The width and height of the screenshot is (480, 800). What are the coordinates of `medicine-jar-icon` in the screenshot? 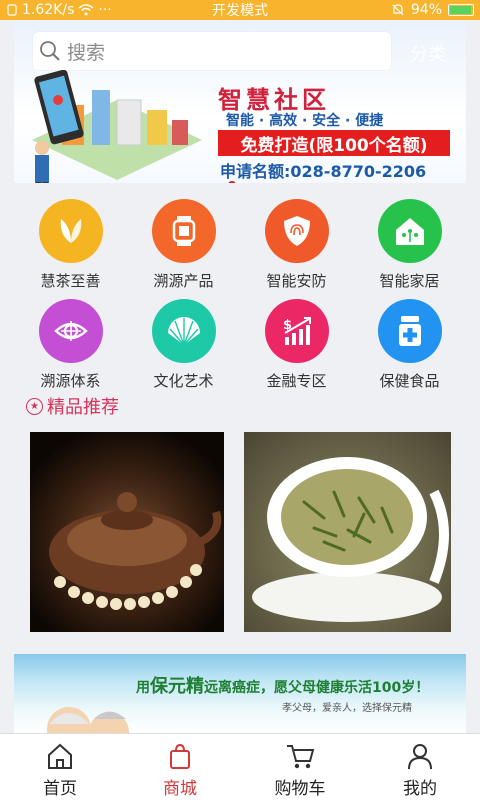 It's located at (409, 331).